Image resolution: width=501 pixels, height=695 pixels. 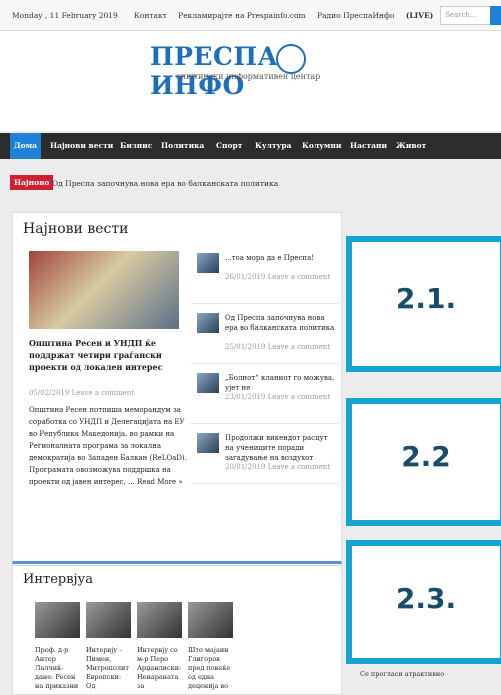 I want to click on side-item-meta: 20/01/2019 Leave a comment, so click(x=278, y=467).